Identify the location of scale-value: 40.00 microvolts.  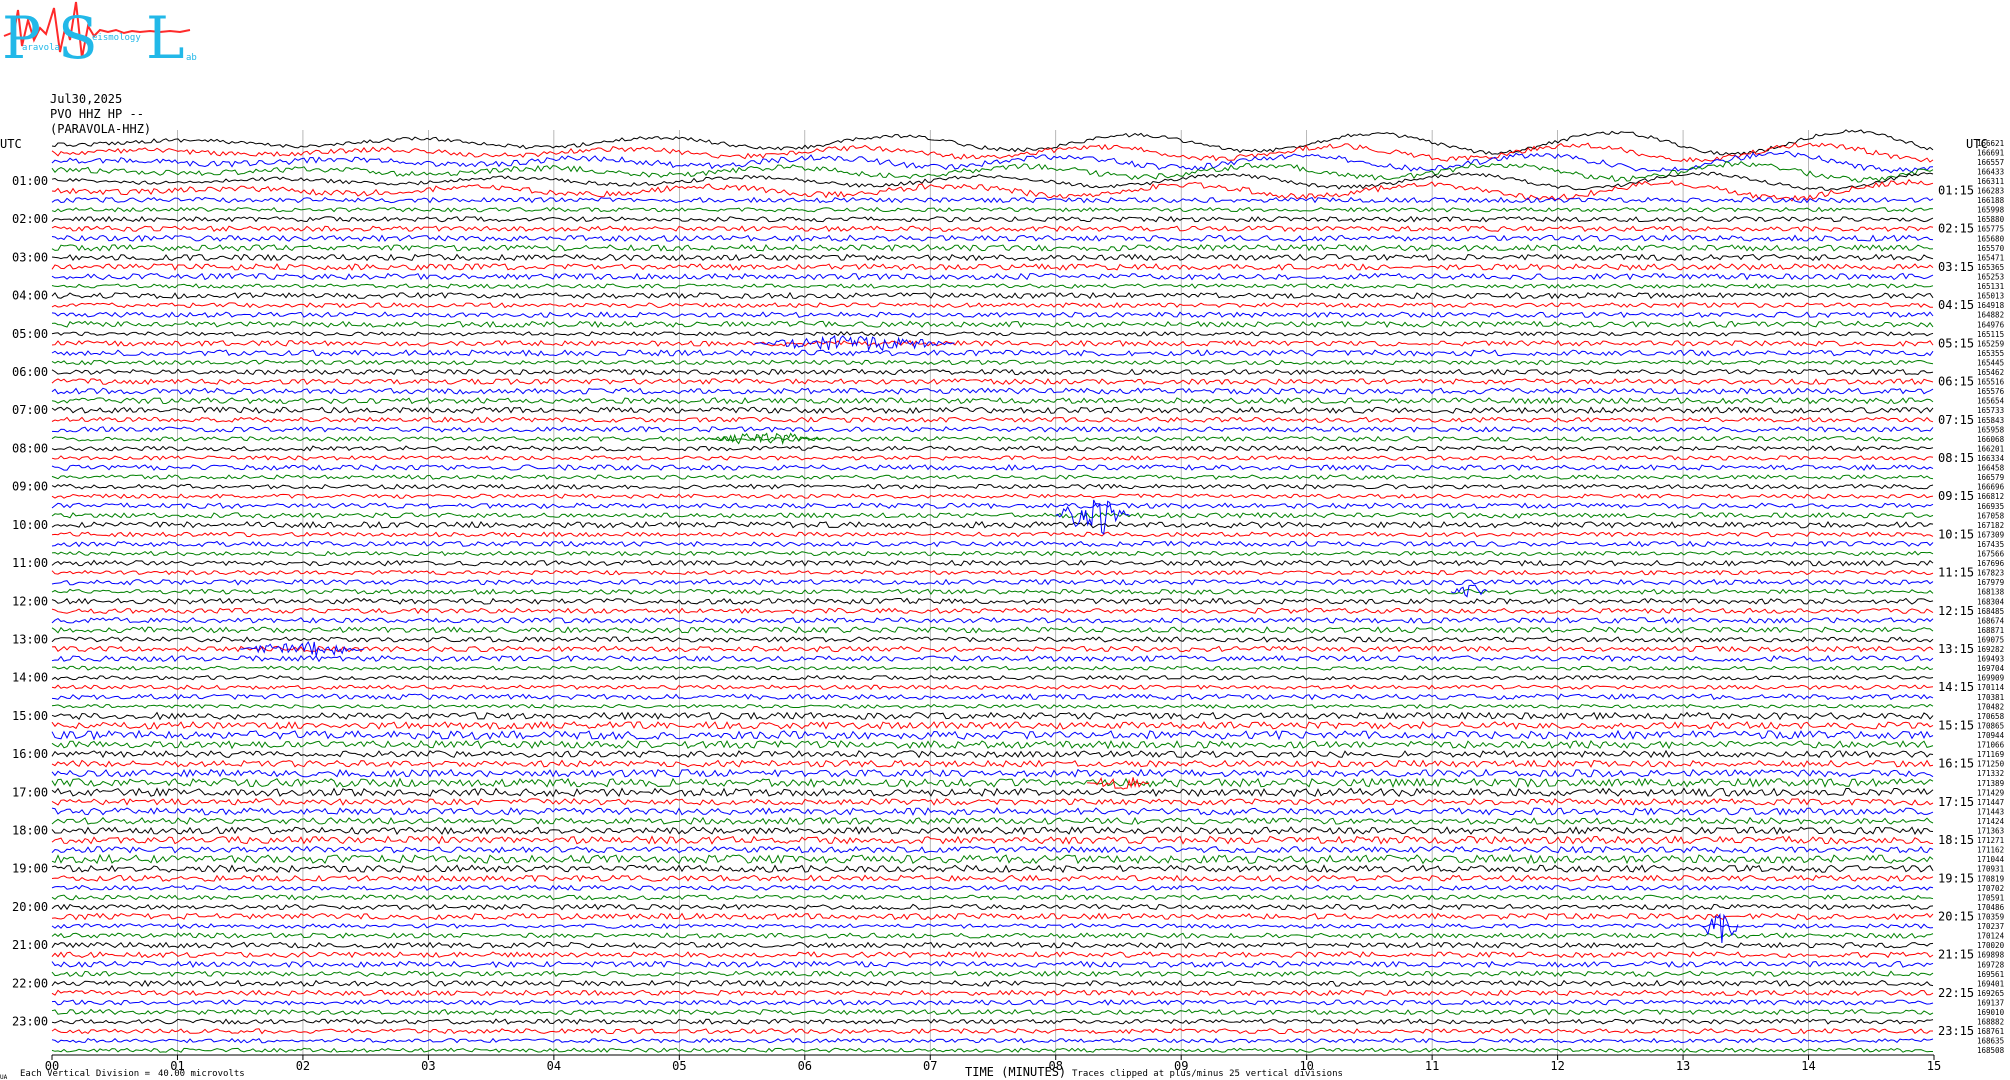
(201, 1074).